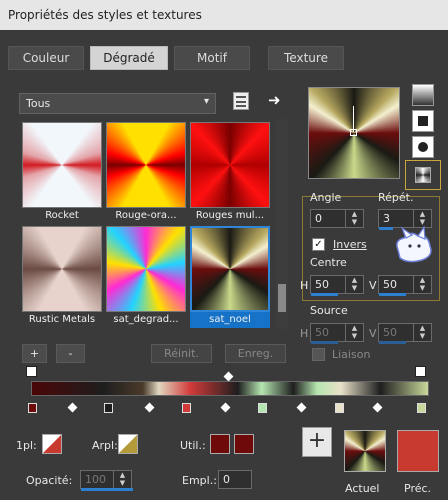 The image size is (448, 500). What do you see at coordinates (324, 342) in the screenshot?
I see `source-h-slider-fill` at bounding box center [324, 342].